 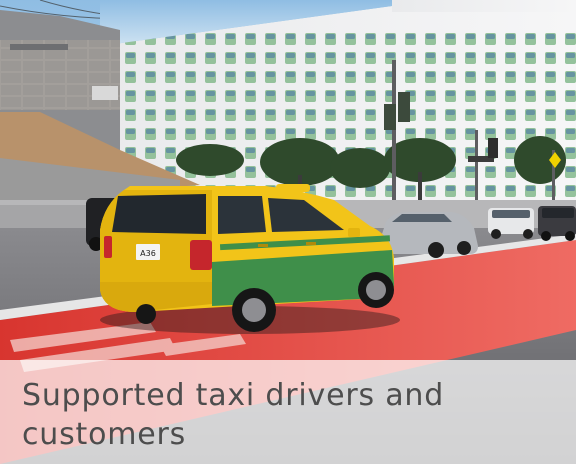 I want to click on dark-suv, so click(x=557, y=223).